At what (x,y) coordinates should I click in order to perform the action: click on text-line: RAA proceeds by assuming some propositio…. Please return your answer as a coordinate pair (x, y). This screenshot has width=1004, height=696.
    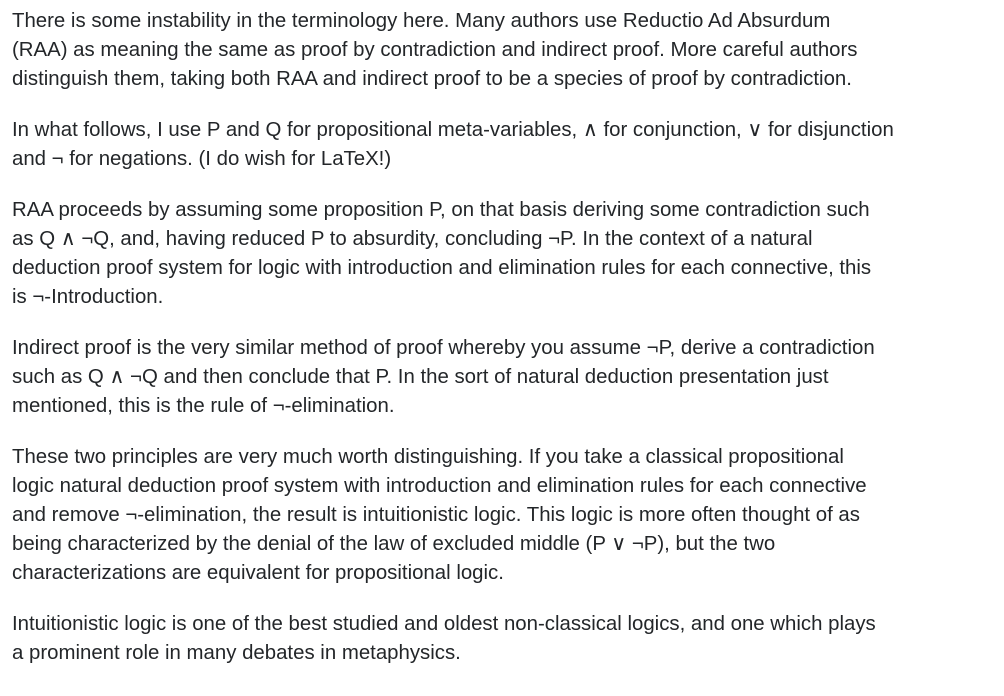
    Looking at the image, I should click on (441, 210).